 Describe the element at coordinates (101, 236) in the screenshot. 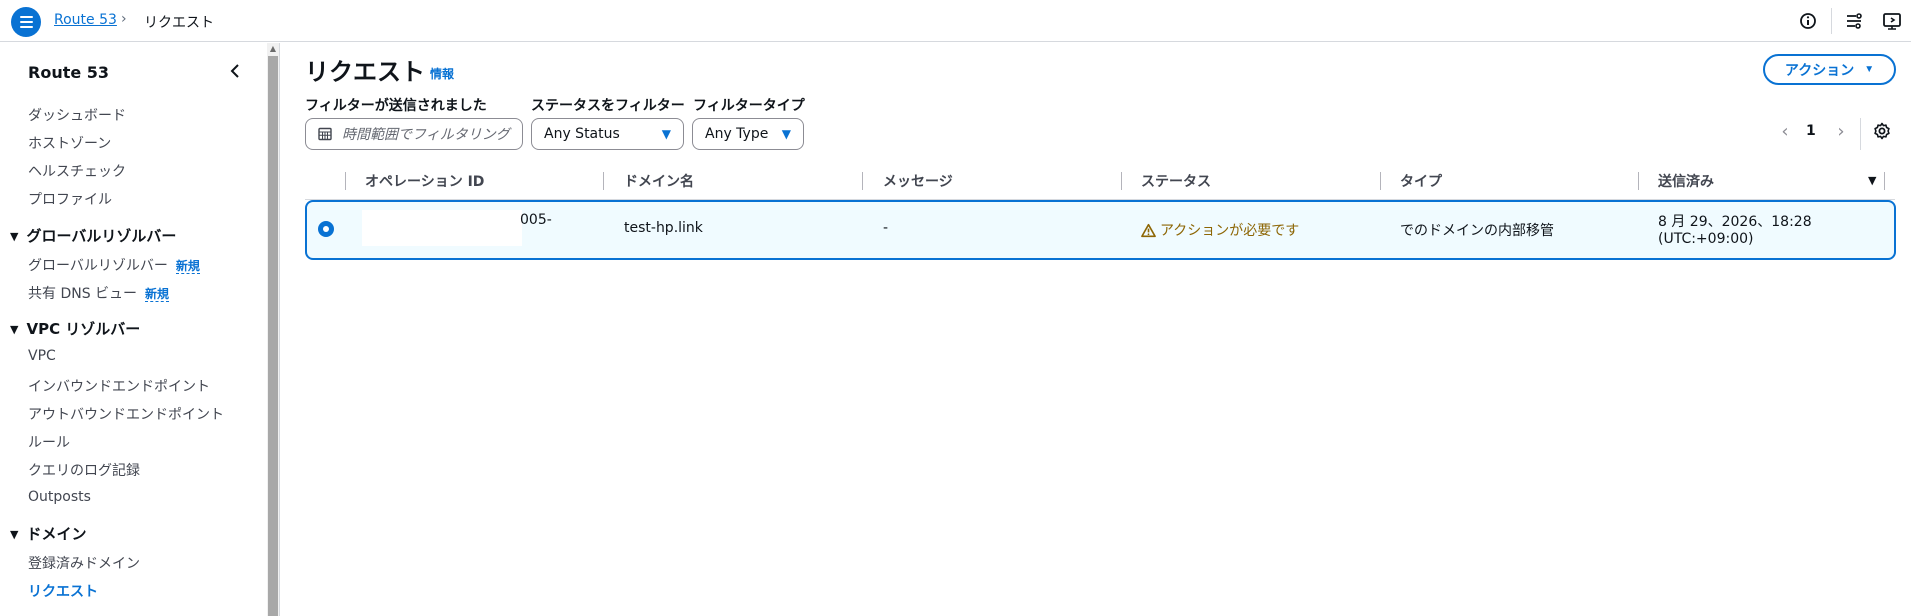

I see `section-title: グローバルリゾルバー` at that location.